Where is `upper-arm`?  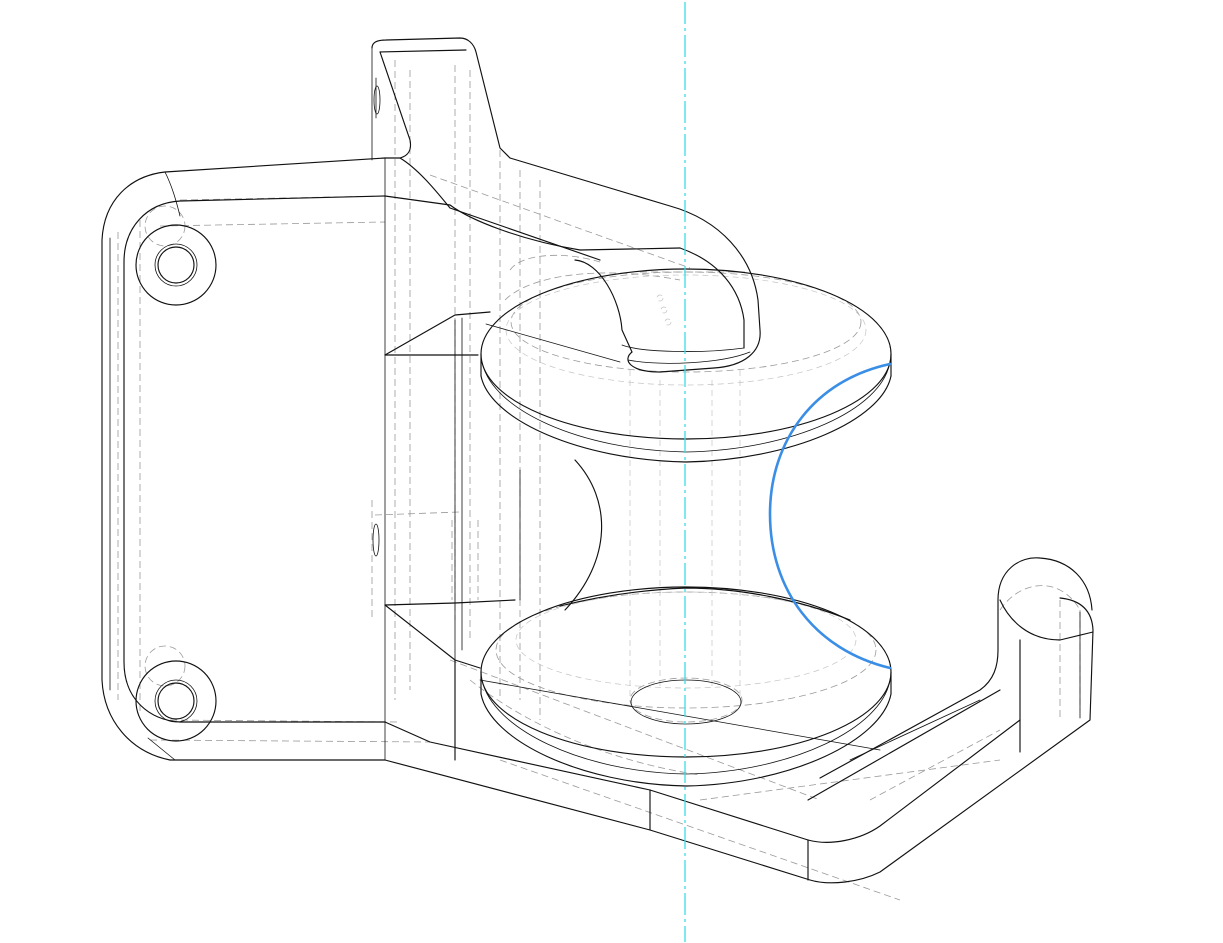
upper-arm is located at coordinates (635, 265).